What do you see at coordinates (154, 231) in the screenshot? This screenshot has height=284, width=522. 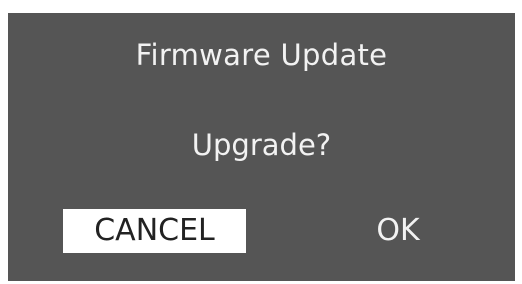 I see `cancel-button: CANCEL` at bounding box center [154, 231].